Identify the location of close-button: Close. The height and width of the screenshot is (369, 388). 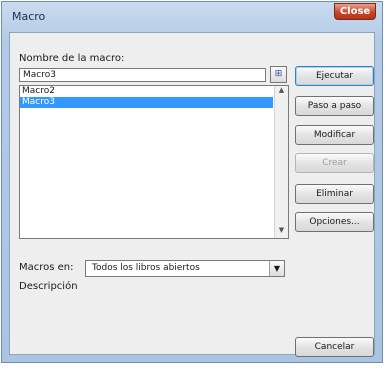
(355, 11).